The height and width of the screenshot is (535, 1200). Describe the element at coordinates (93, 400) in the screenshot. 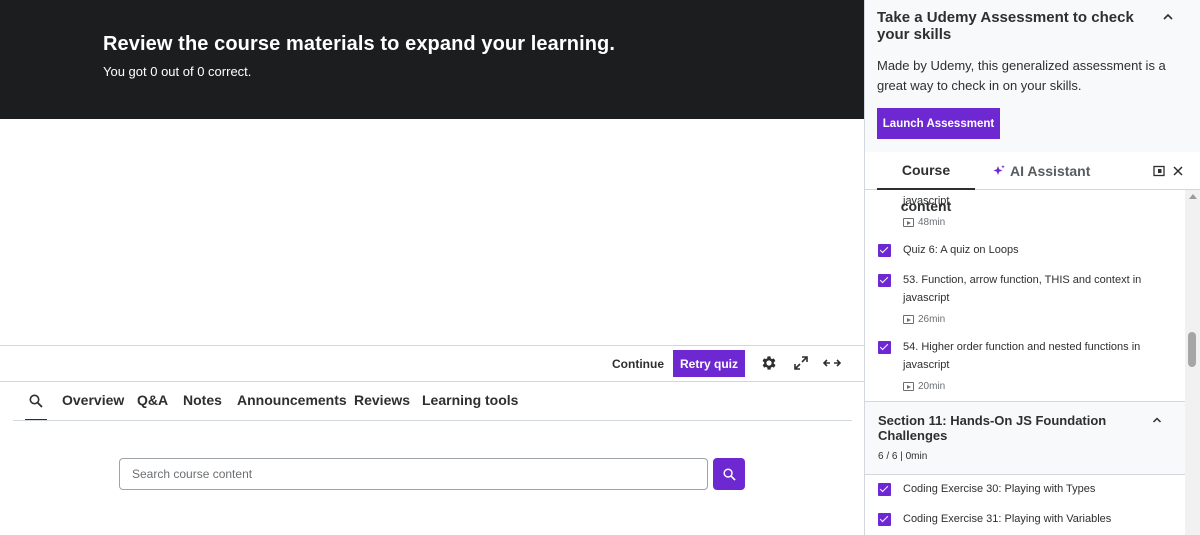

I see `tab-overview: Overview` at that location.